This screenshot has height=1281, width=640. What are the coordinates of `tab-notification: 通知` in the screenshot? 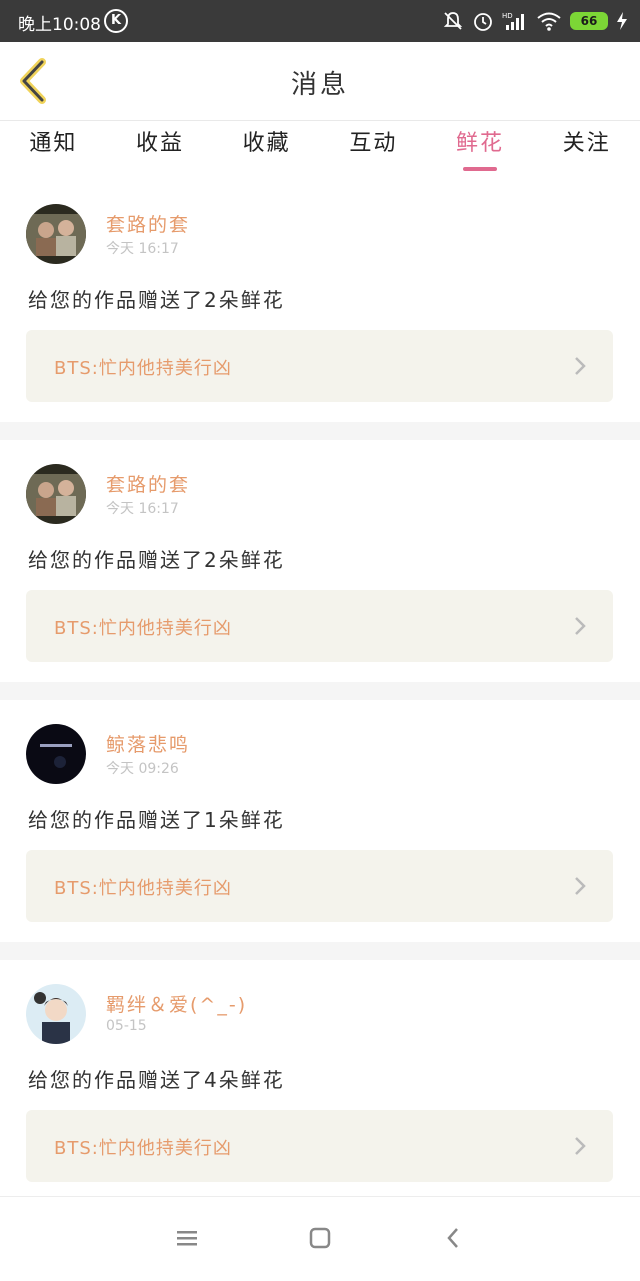 It's located at (53, 150).